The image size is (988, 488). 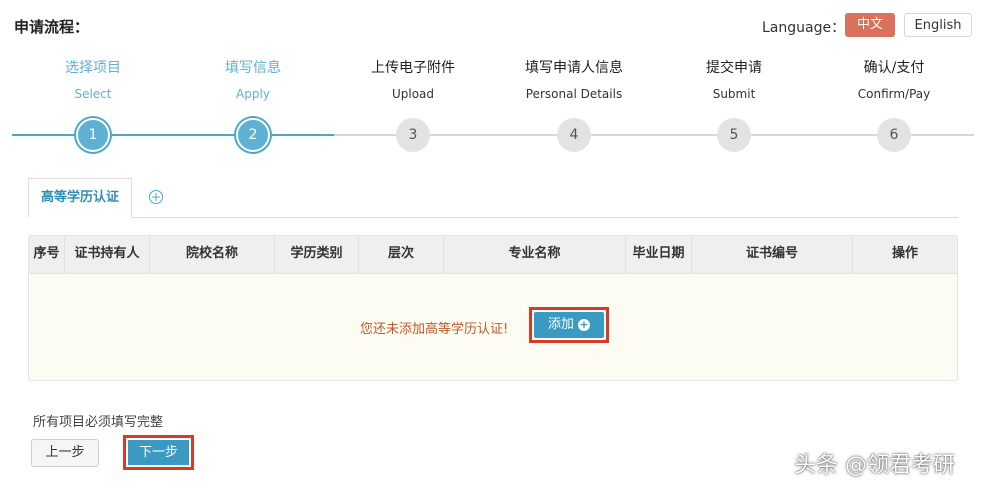 I want to click on table-header: 序号 证书持有人 院校名称 学历类别 层次 专业名称 毕业日期 证书编号 操作, so click(x=493, y=255).